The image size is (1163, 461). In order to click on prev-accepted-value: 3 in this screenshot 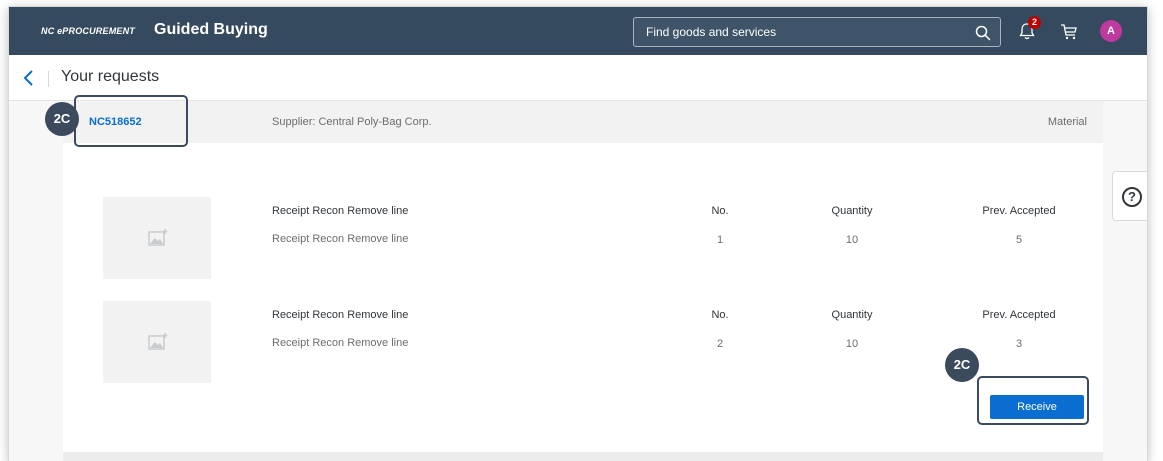, I will do `click(1019, 344)`.